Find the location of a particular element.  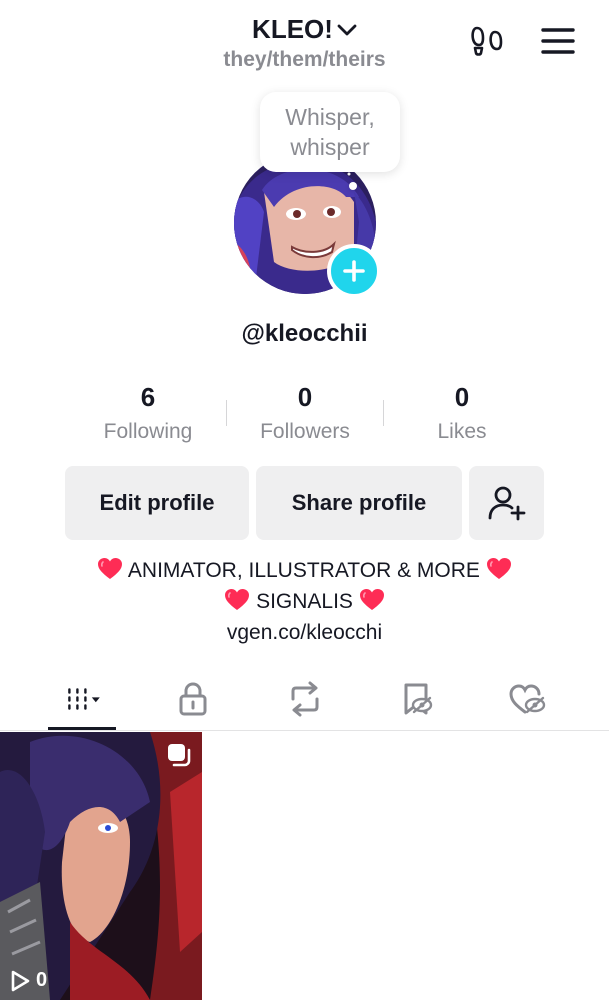

status-bubble: Whisper, whisper is located at coordinates (330, 132).